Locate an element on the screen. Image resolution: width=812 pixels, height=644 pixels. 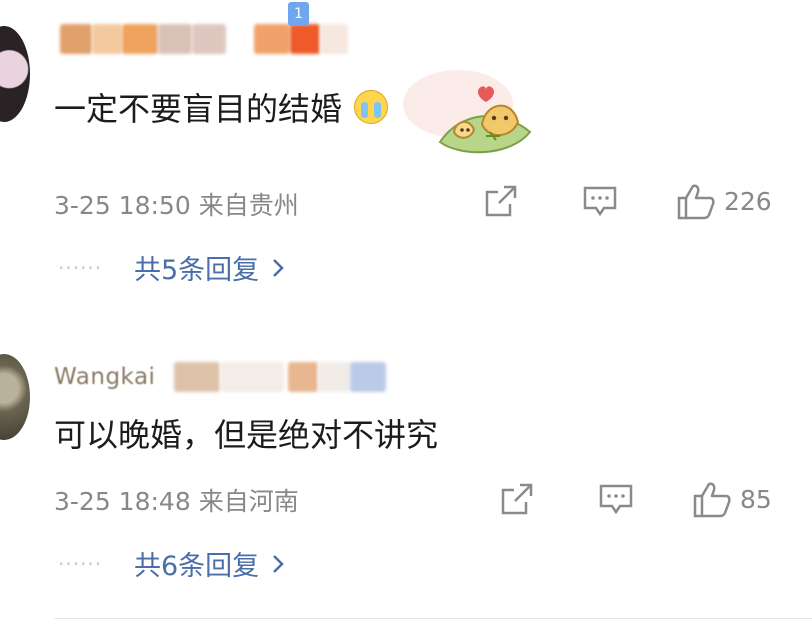
like-button: 226 is located at coordinates (724, 201).